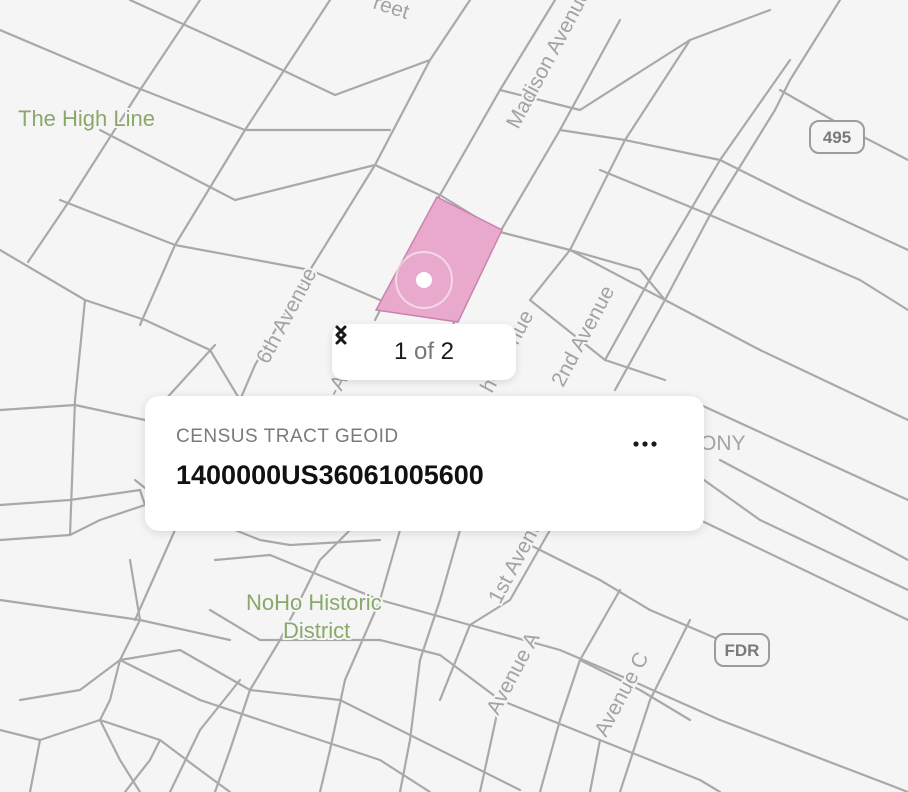  I want to click on highway-shield-495: 495, so click(837, 137).